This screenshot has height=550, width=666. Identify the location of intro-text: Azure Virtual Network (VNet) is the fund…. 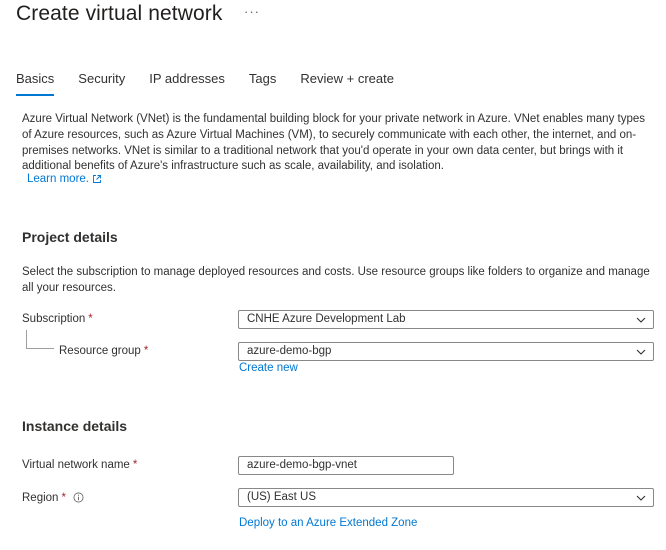
(334, 143).